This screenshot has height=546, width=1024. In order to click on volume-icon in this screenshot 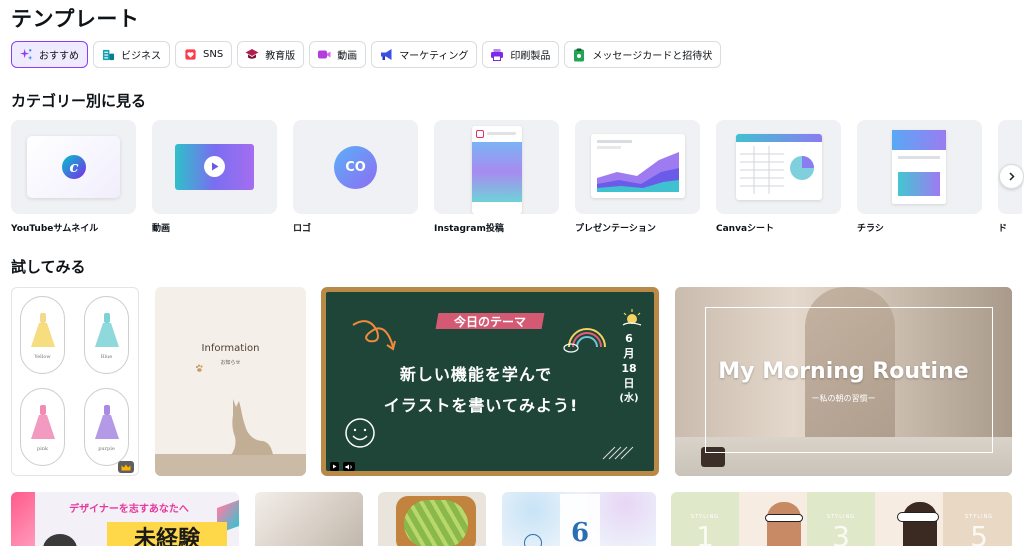, I will do `click(349, 466)`.